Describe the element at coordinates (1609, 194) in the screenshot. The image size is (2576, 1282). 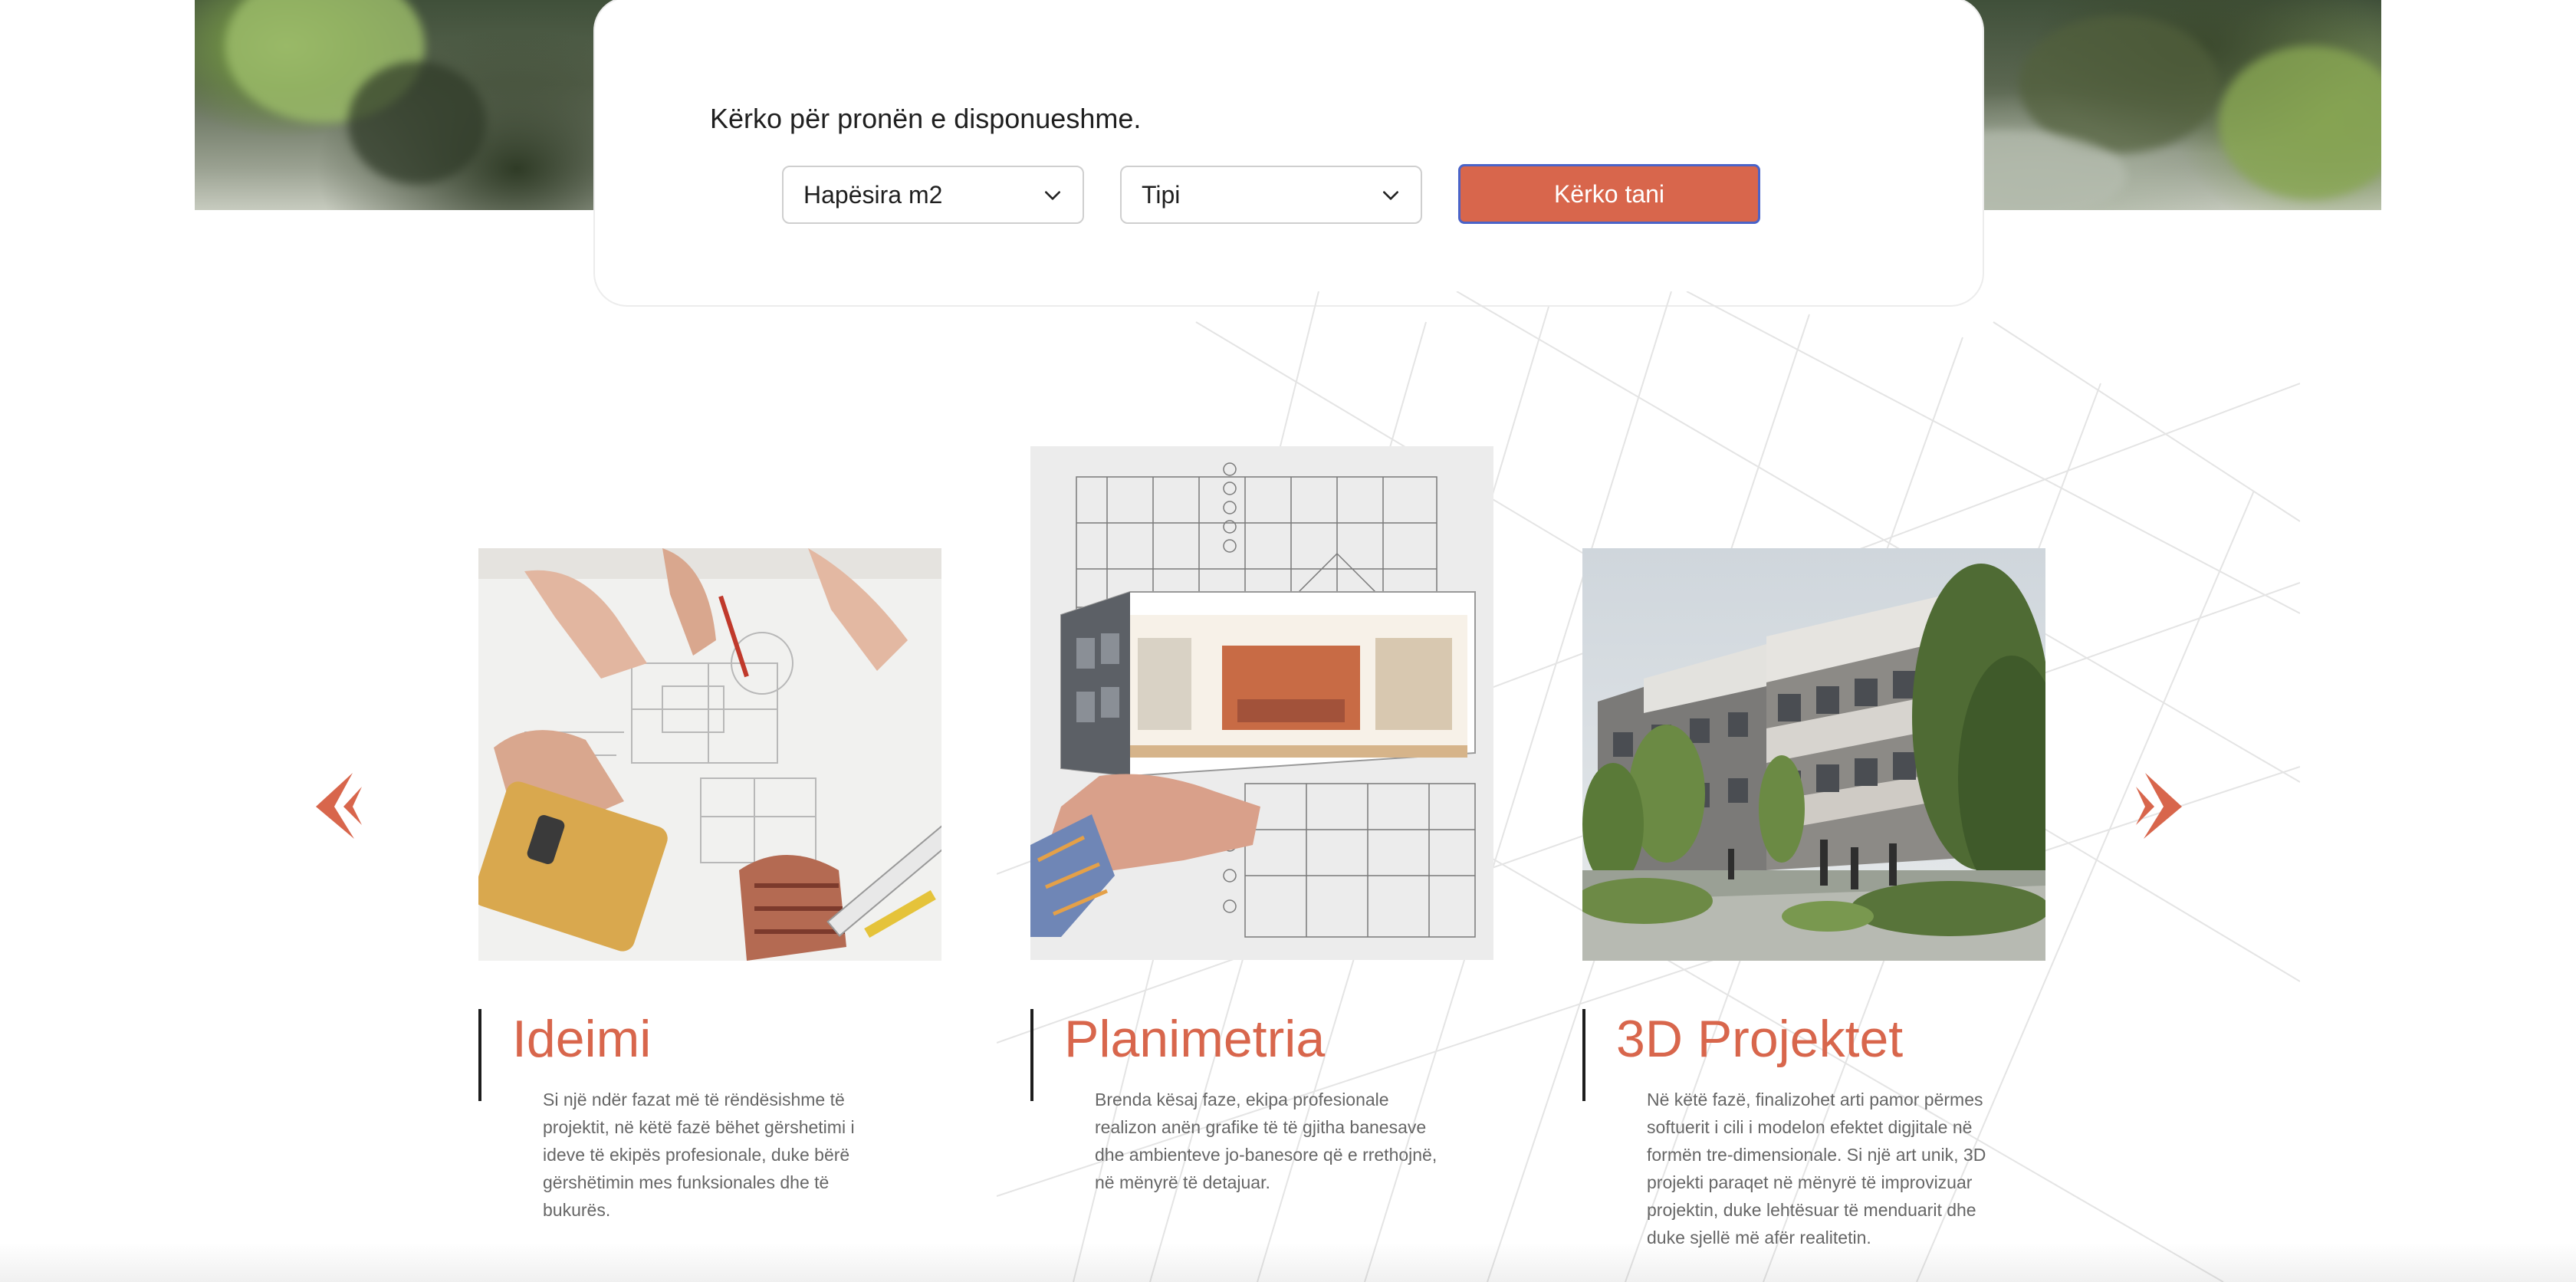
I see `search-button: Kërko tani` at that location.